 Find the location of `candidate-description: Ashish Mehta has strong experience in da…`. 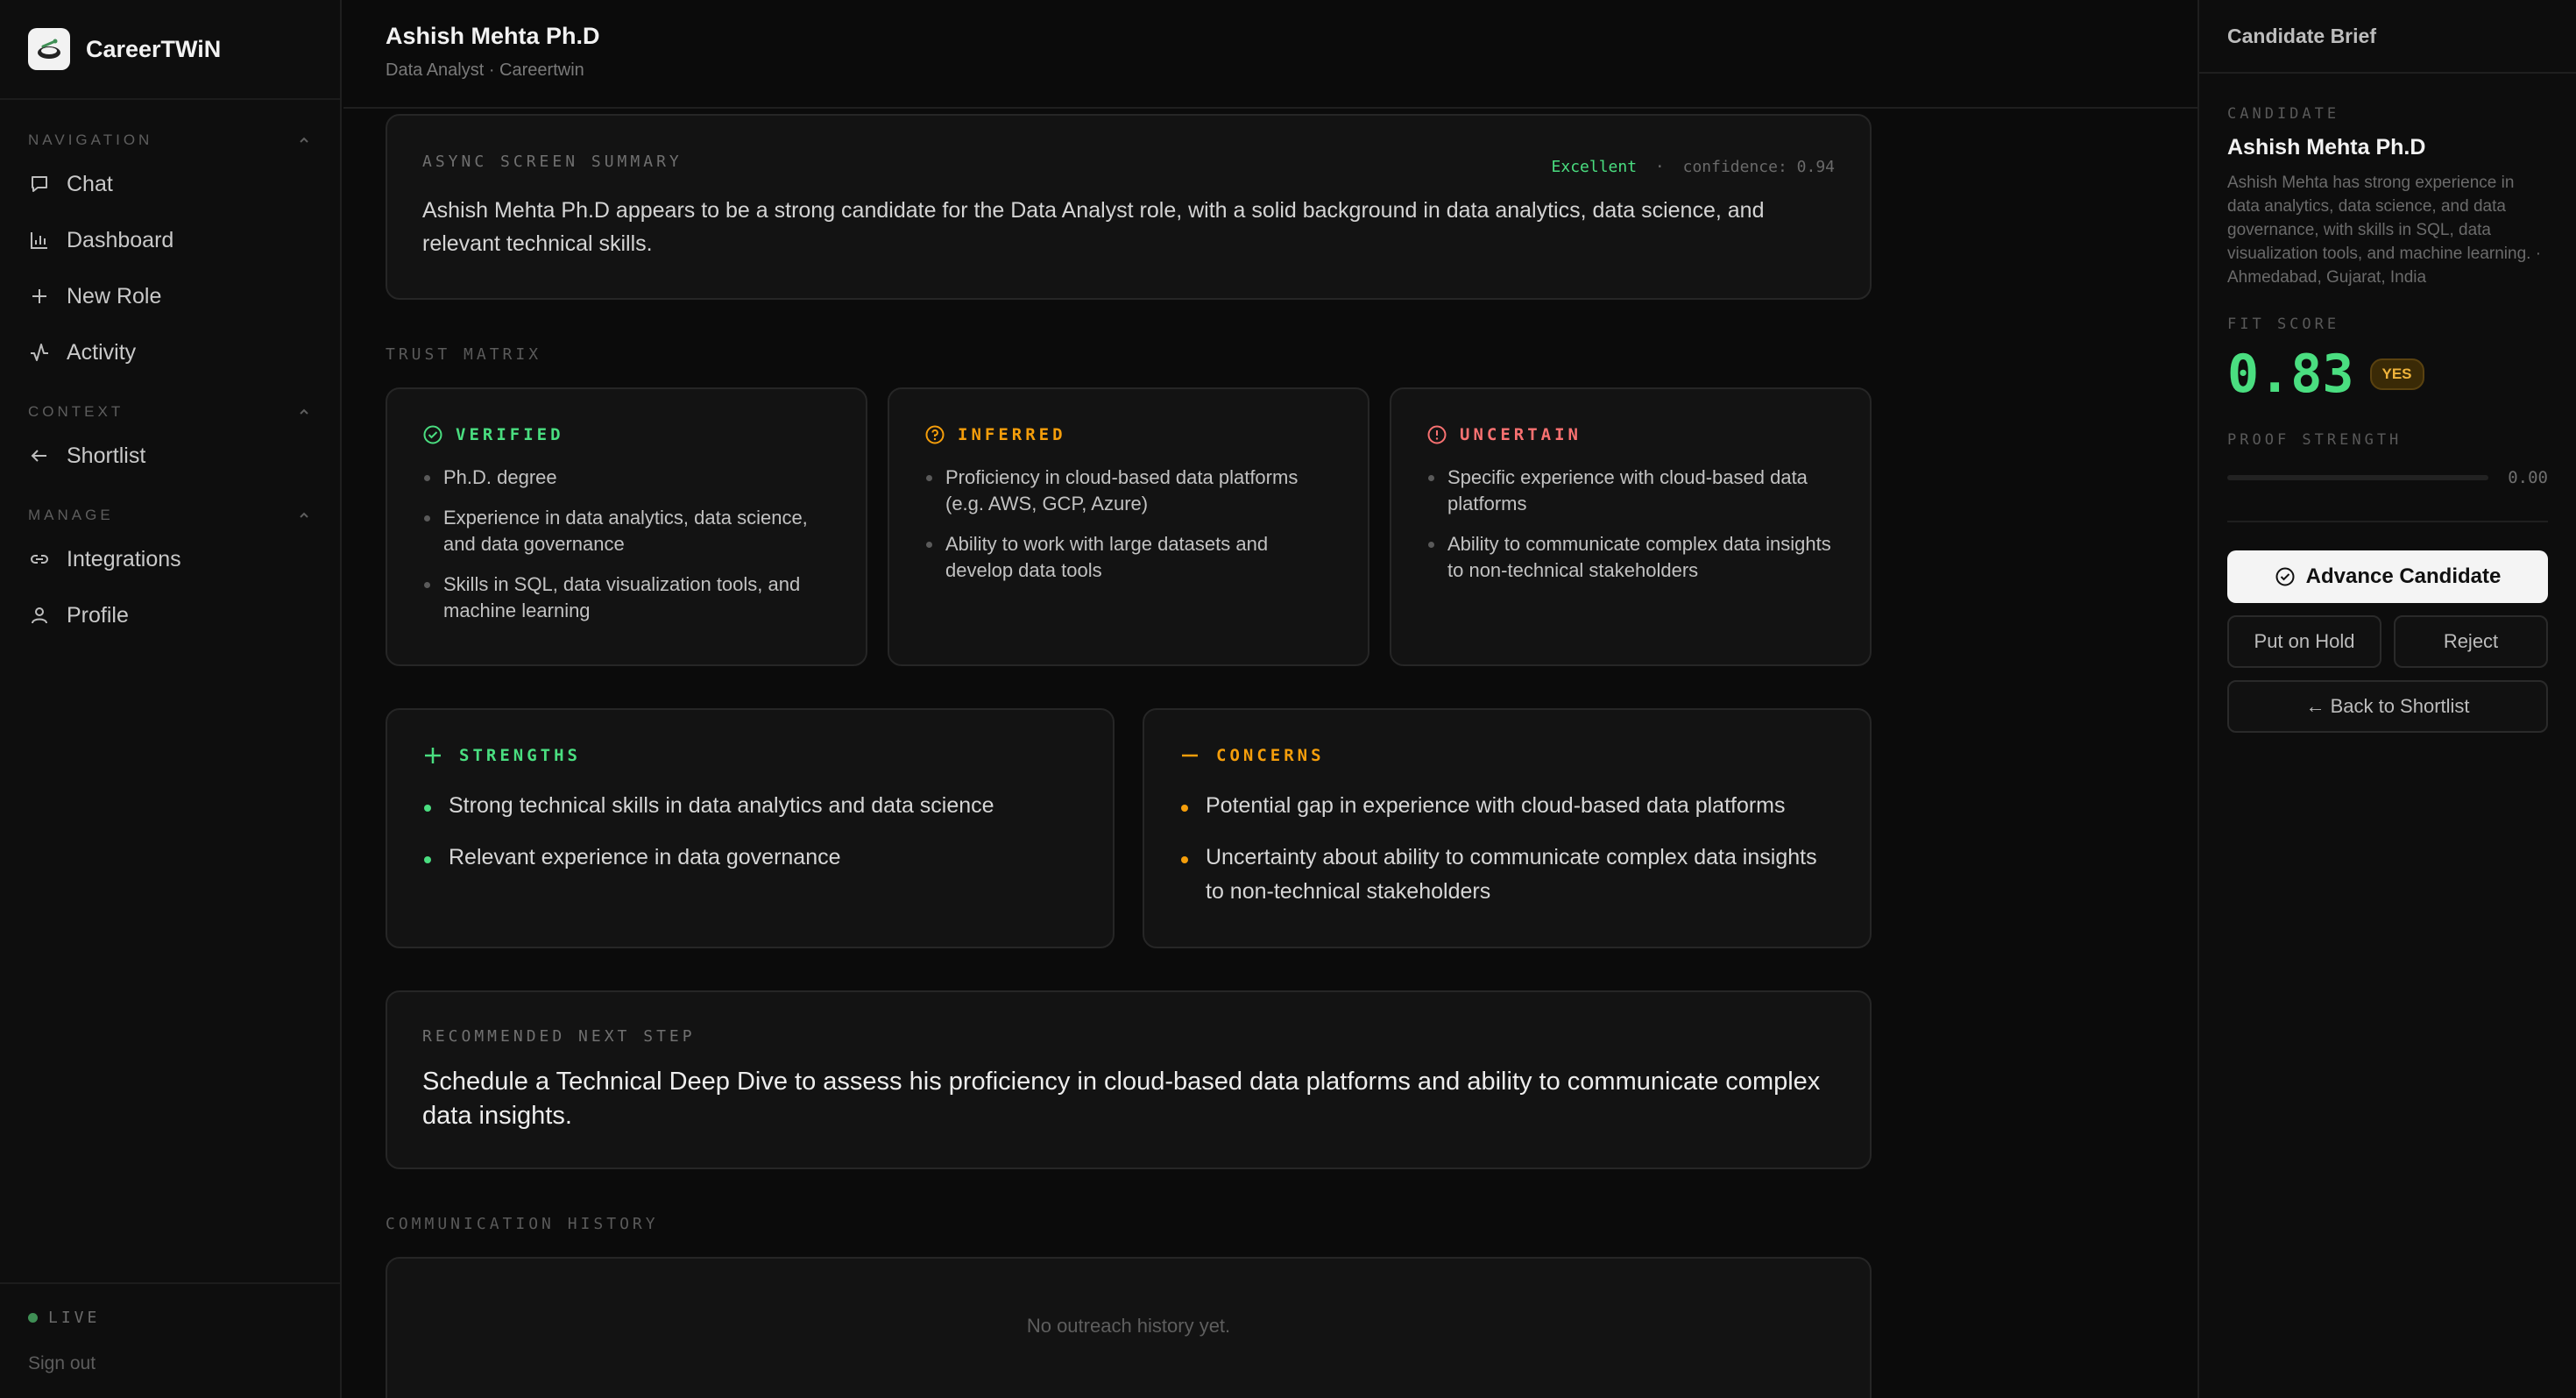

candidate-description: Ashish Mehta has strong experience in da… is located at coordinates (2384, 230).